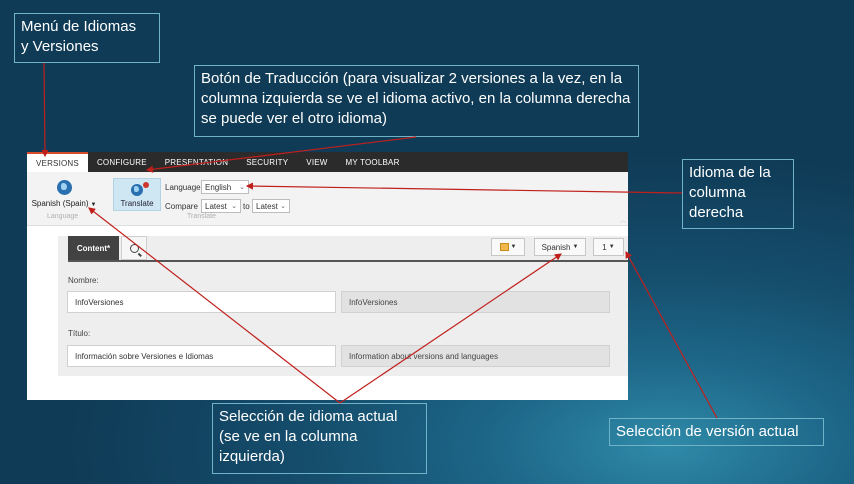 This screenshot has width=854, height=484. Describe the element at coordinates (45, 110) in the screenshot. I see `arrow-menu` at that location.